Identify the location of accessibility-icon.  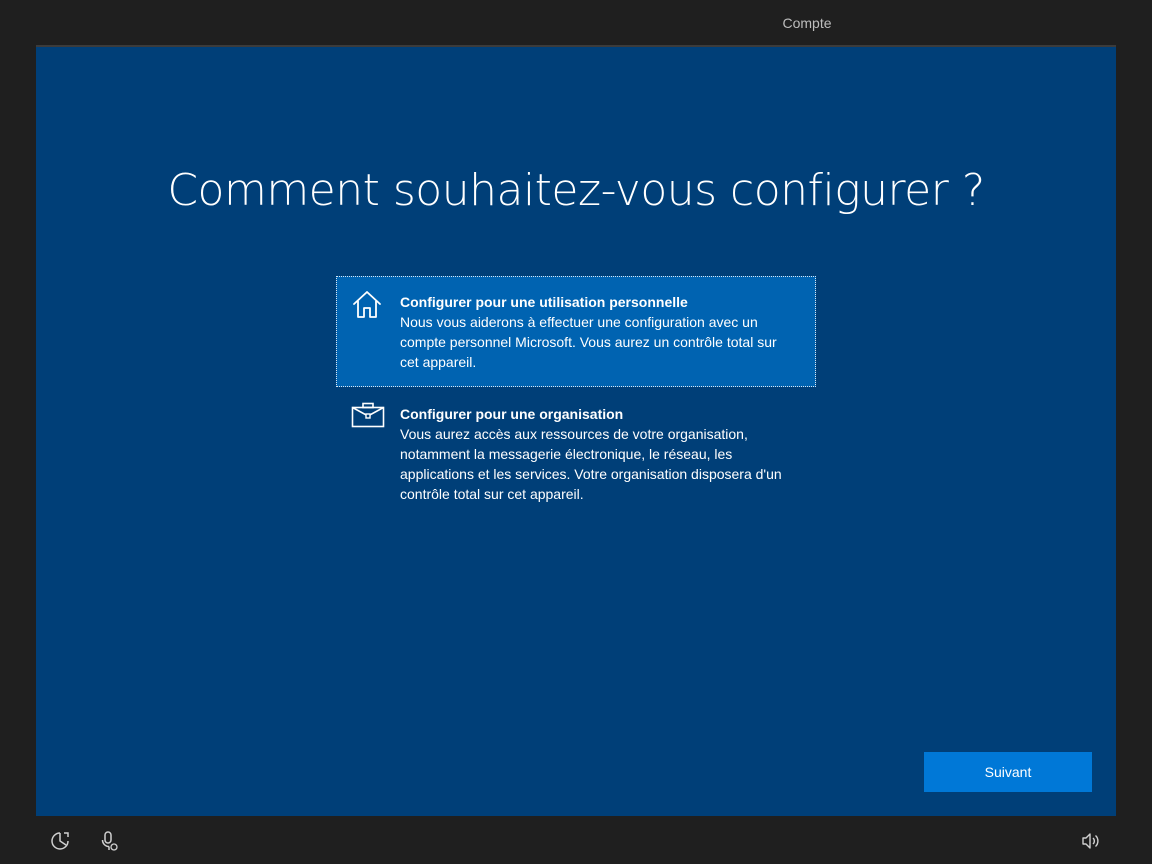
(60, 841).